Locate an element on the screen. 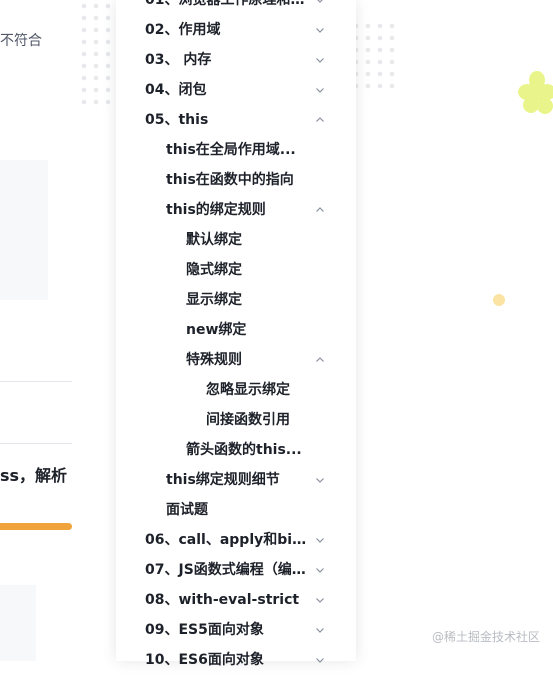 Image resolution: width=553 pixels, height=675 pixels. toc-item: this的绑定规则 is located at coordinates (238, 210).